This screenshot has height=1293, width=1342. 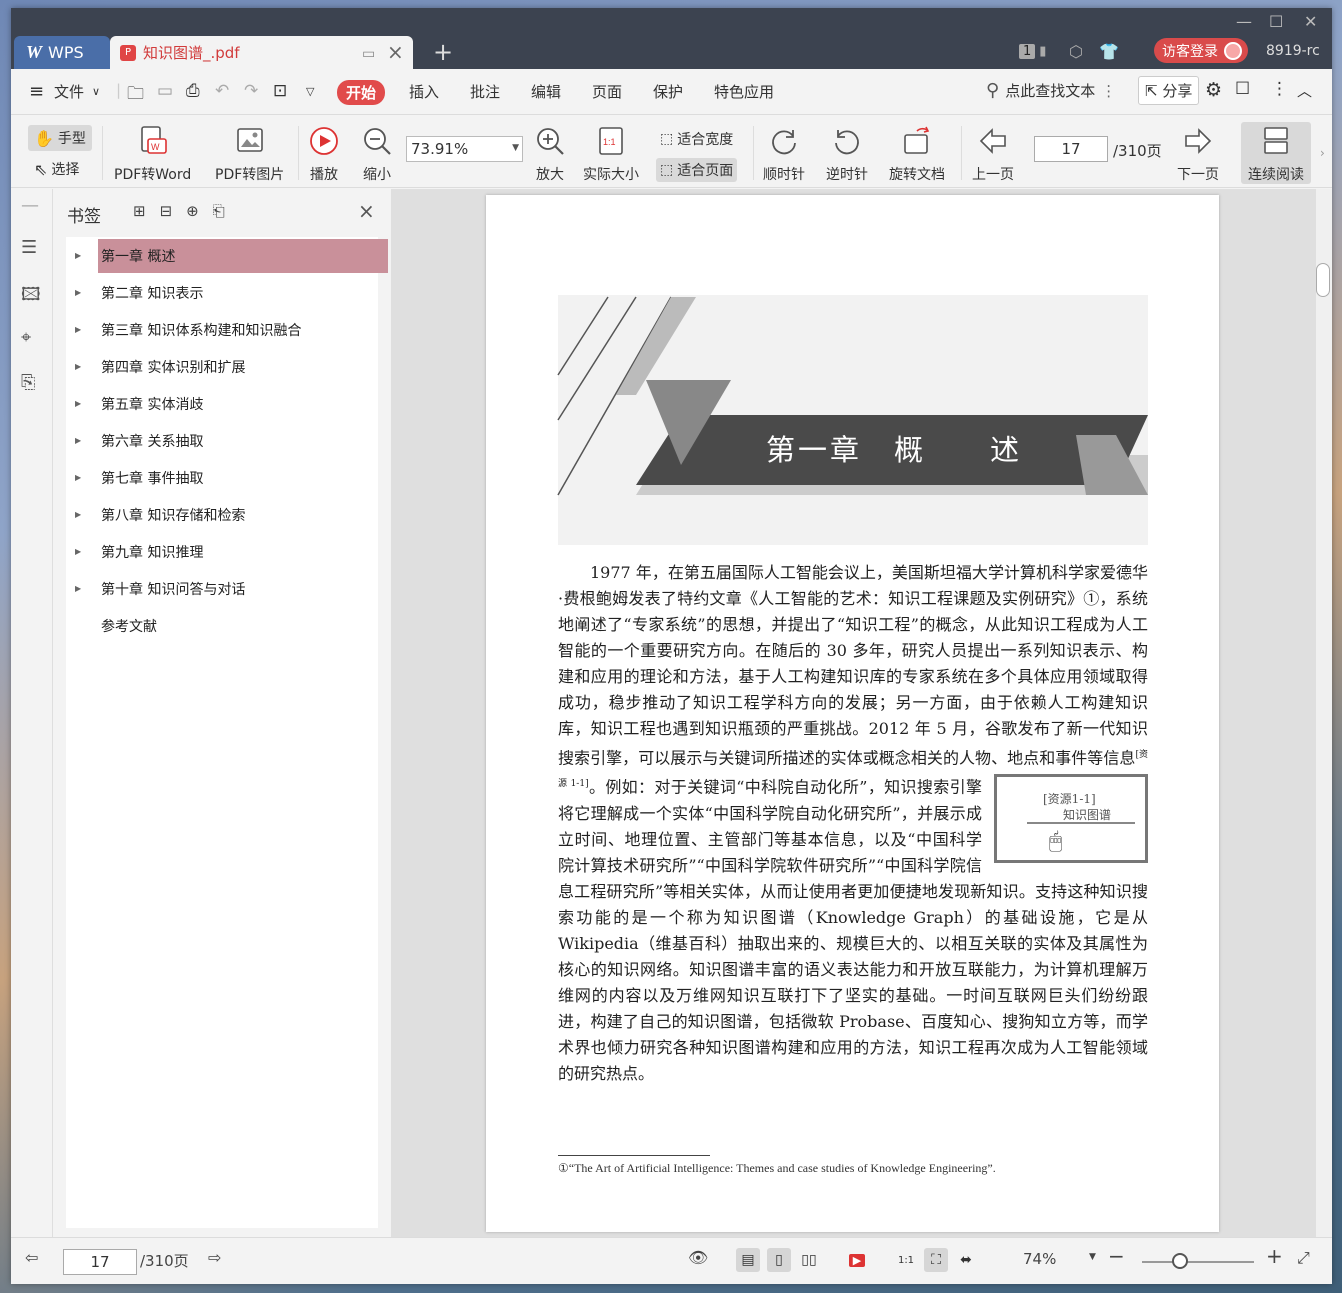 What do you see at coordinates (847, 154) in the screenshot?
I see `rotate-counterclockwise-button: 逆时针` at bounding box center [847, 154].